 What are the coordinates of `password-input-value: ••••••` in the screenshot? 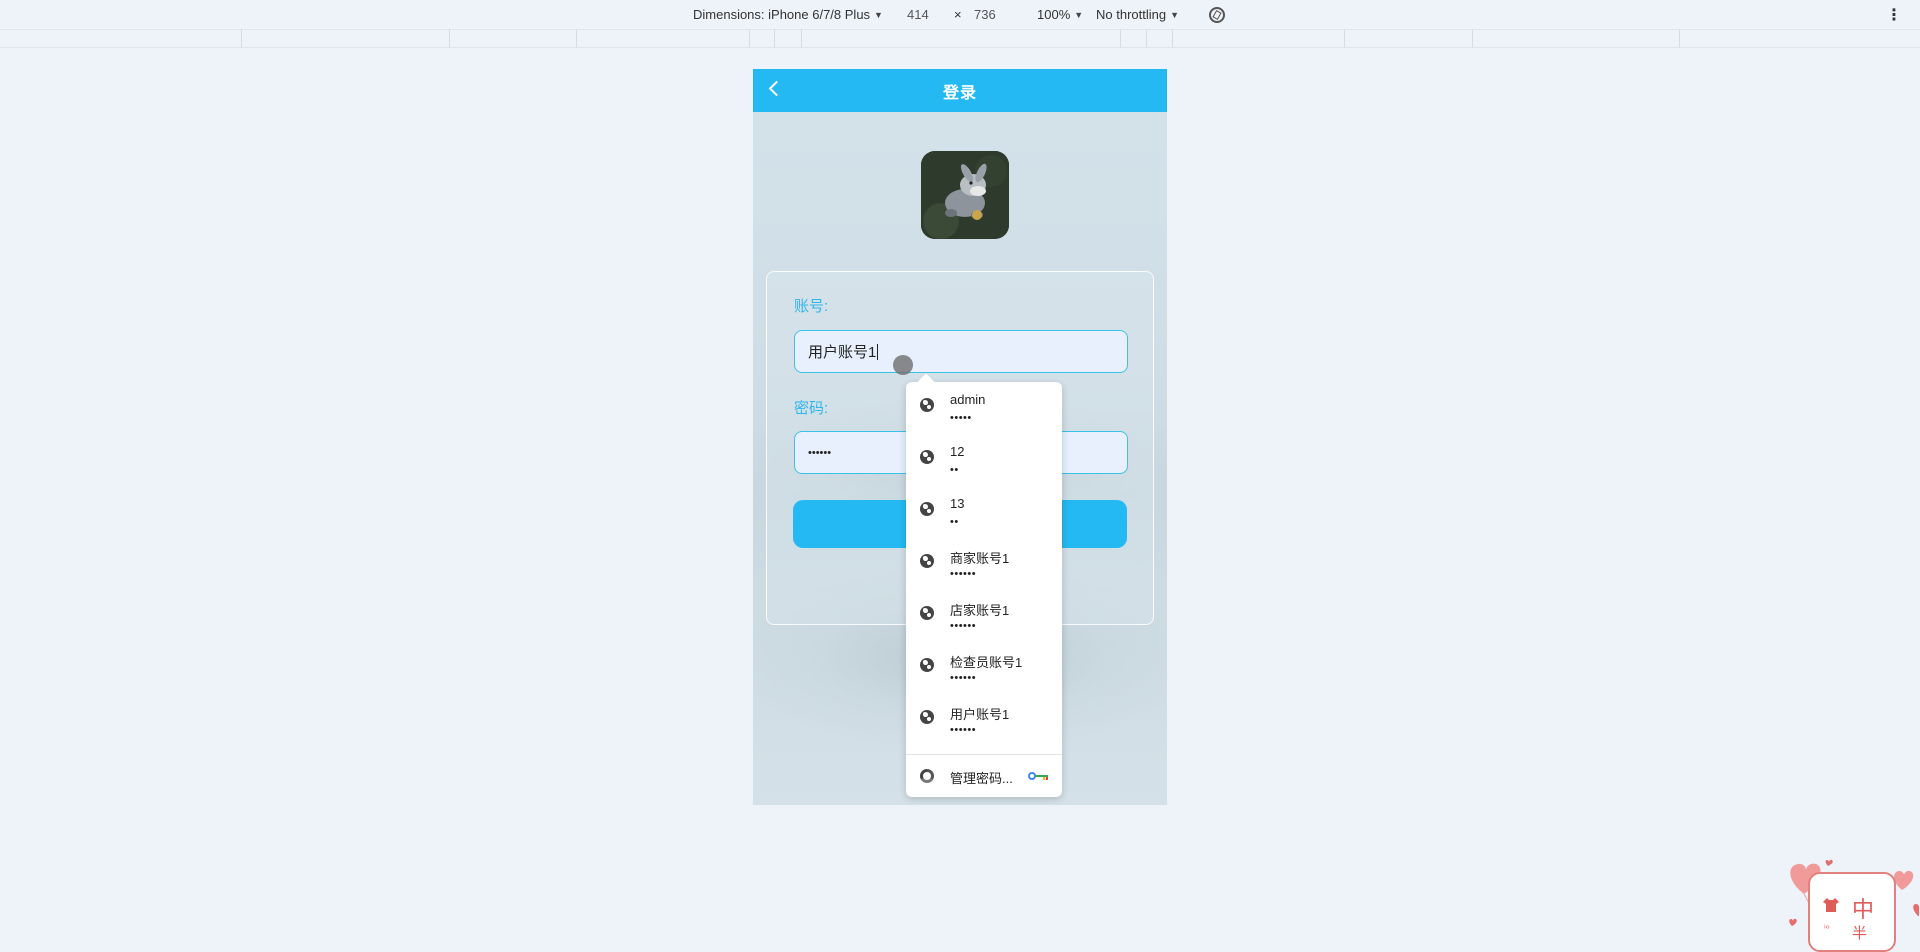 It's located at (820, 452).